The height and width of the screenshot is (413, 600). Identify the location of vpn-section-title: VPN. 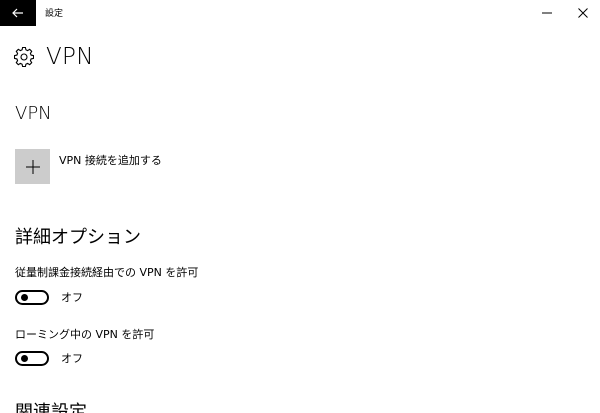
(33, 113).